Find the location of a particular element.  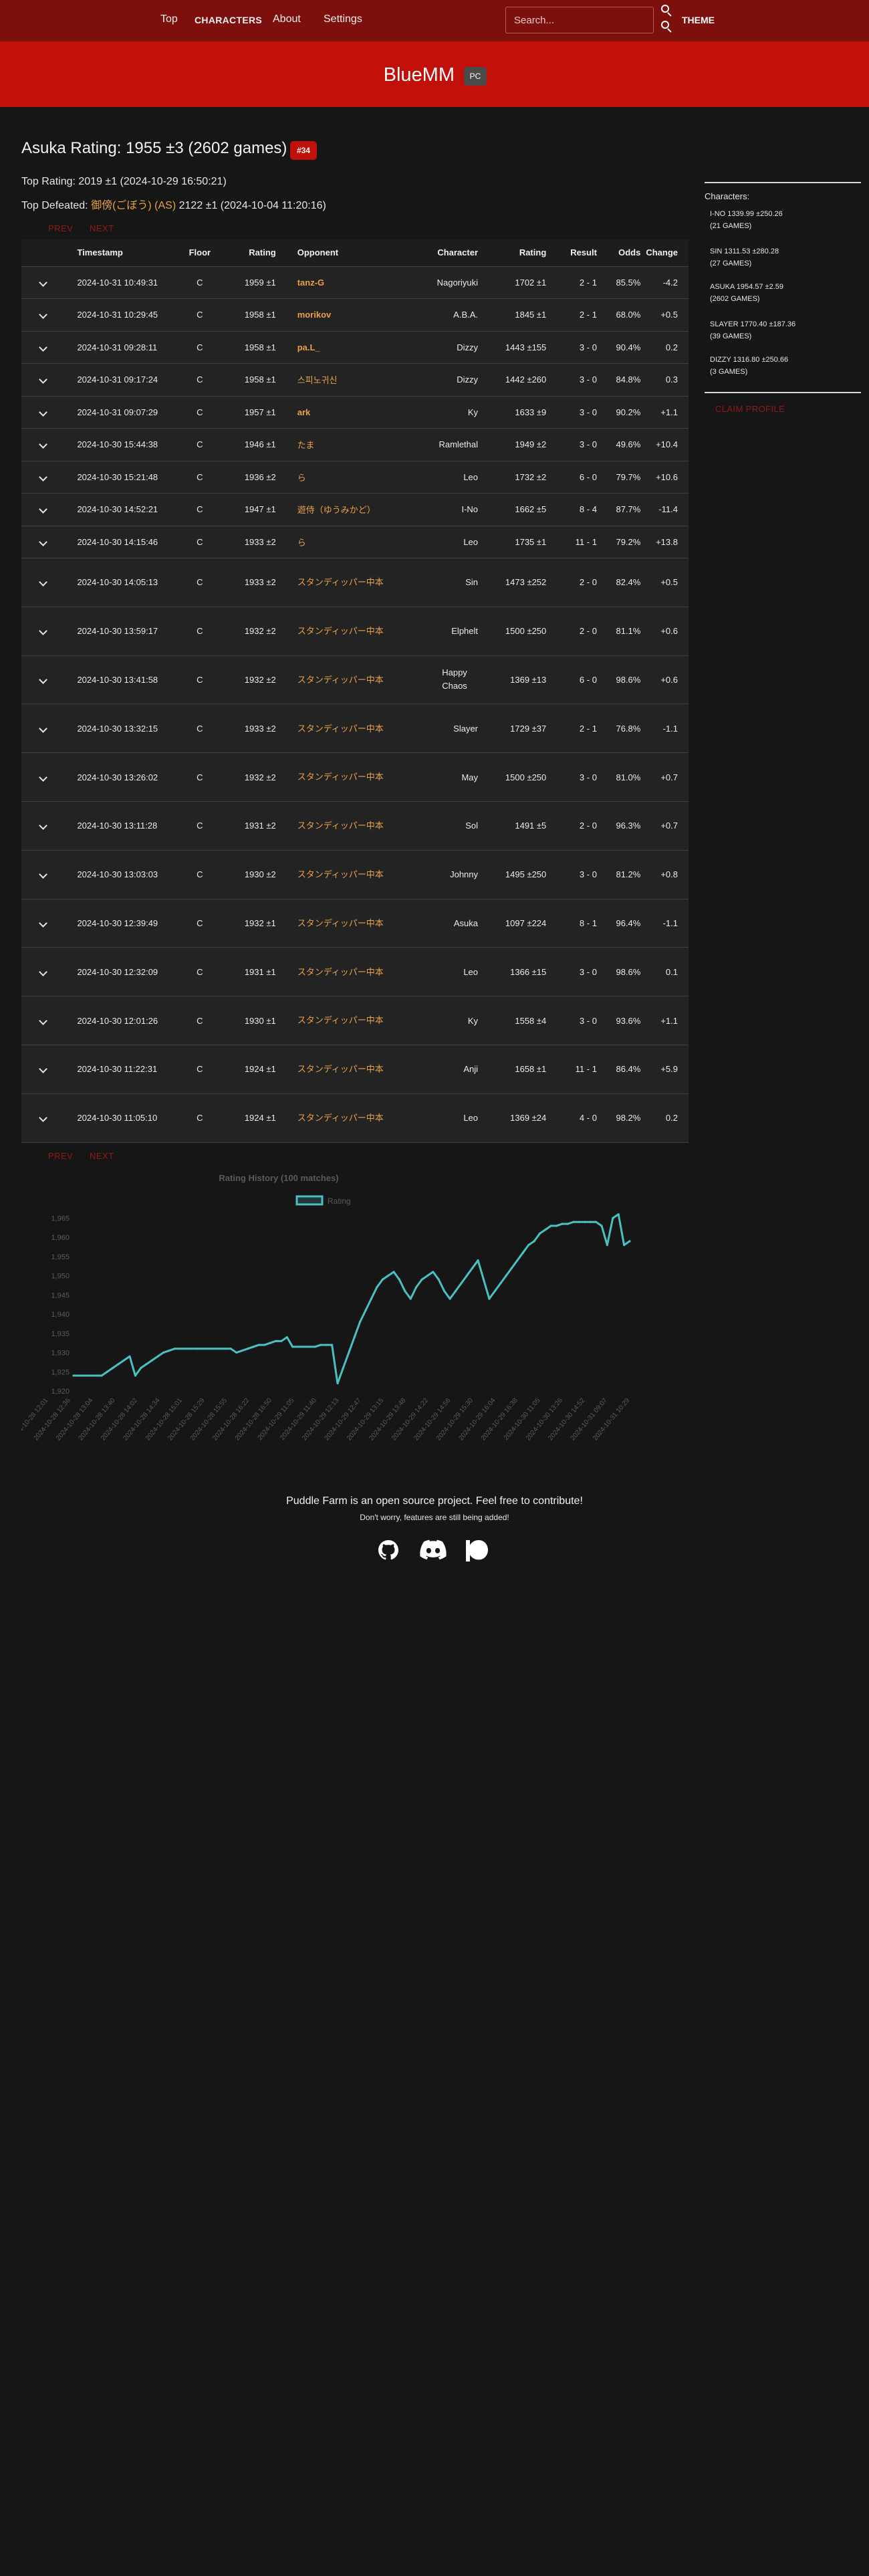

row-opponent-link: morikov is located at coordinates (314, 315).